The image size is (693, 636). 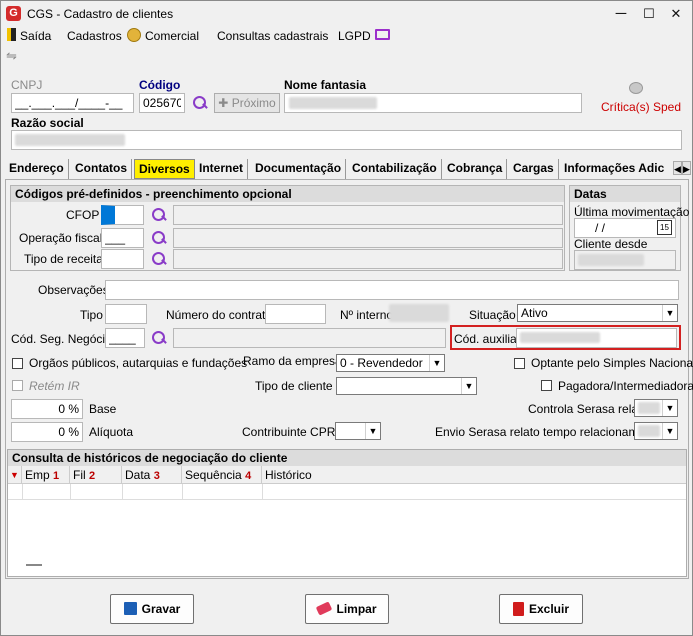 I want to click on excluir-button: Excluir, so click(x=541, y=609).